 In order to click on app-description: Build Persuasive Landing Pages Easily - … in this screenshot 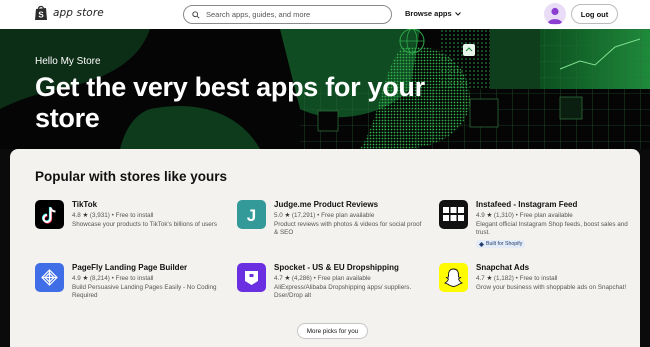, I will do `click(144, 291)`.